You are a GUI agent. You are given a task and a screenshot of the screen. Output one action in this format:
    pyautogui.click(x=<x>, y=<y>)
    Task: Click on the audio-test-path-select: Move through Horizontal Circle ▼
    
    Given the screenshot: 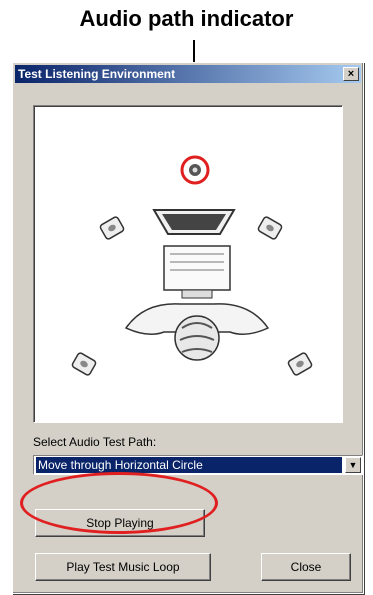 What is the action you would take?
    pyautogui.click(x=198, y=465)
    